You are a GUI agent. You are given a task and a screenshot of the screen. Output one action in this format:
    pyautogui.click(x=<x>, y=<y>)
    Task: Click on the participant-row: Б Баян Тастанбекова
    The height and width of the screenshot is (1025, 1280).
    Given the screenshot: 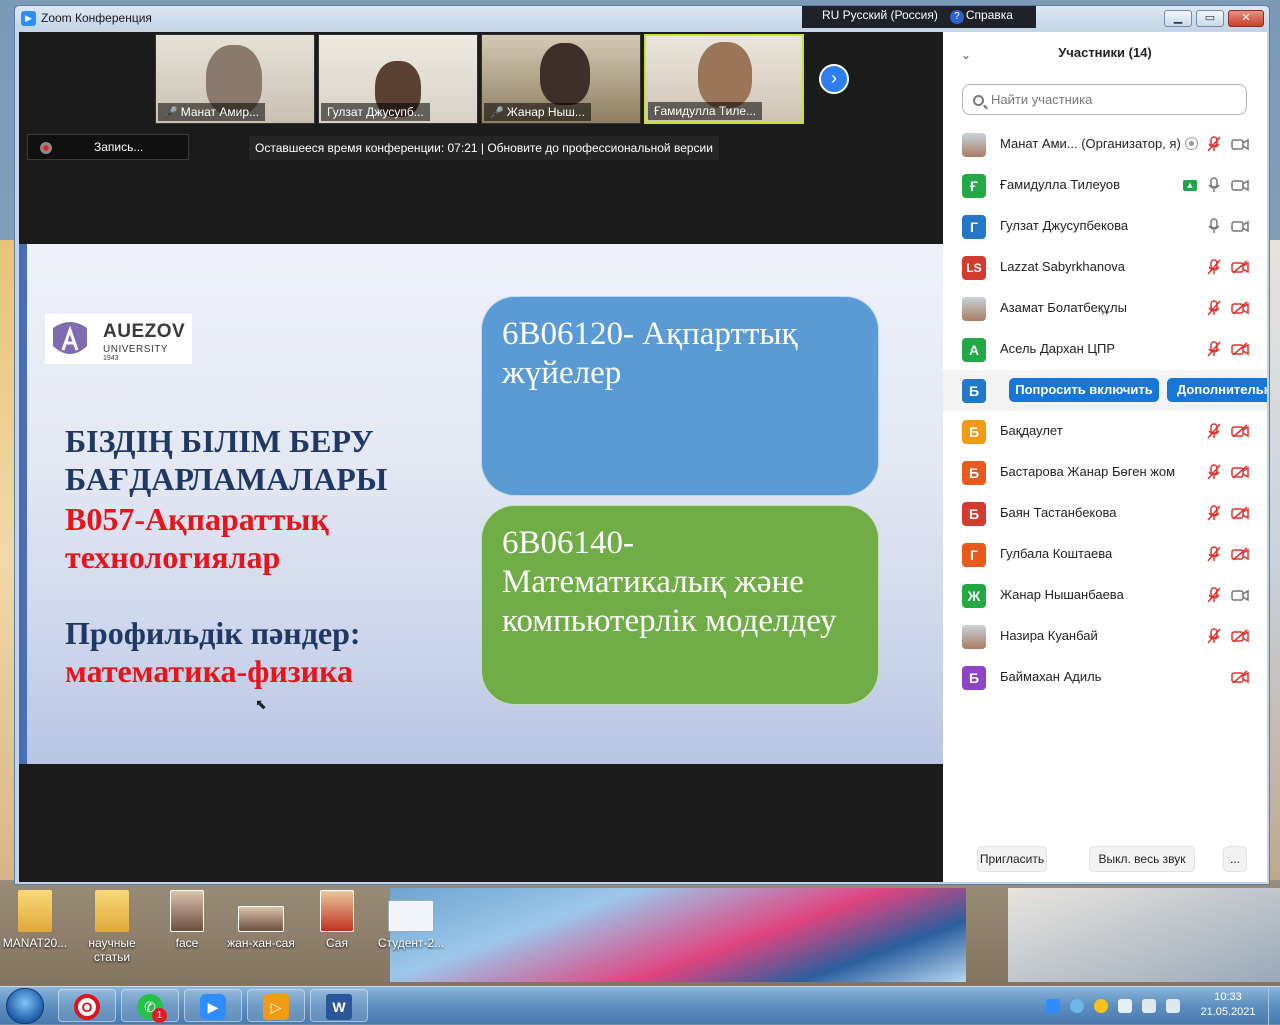 What is the action you would take?
    pyautogui.click(x=1105, y=513)
    